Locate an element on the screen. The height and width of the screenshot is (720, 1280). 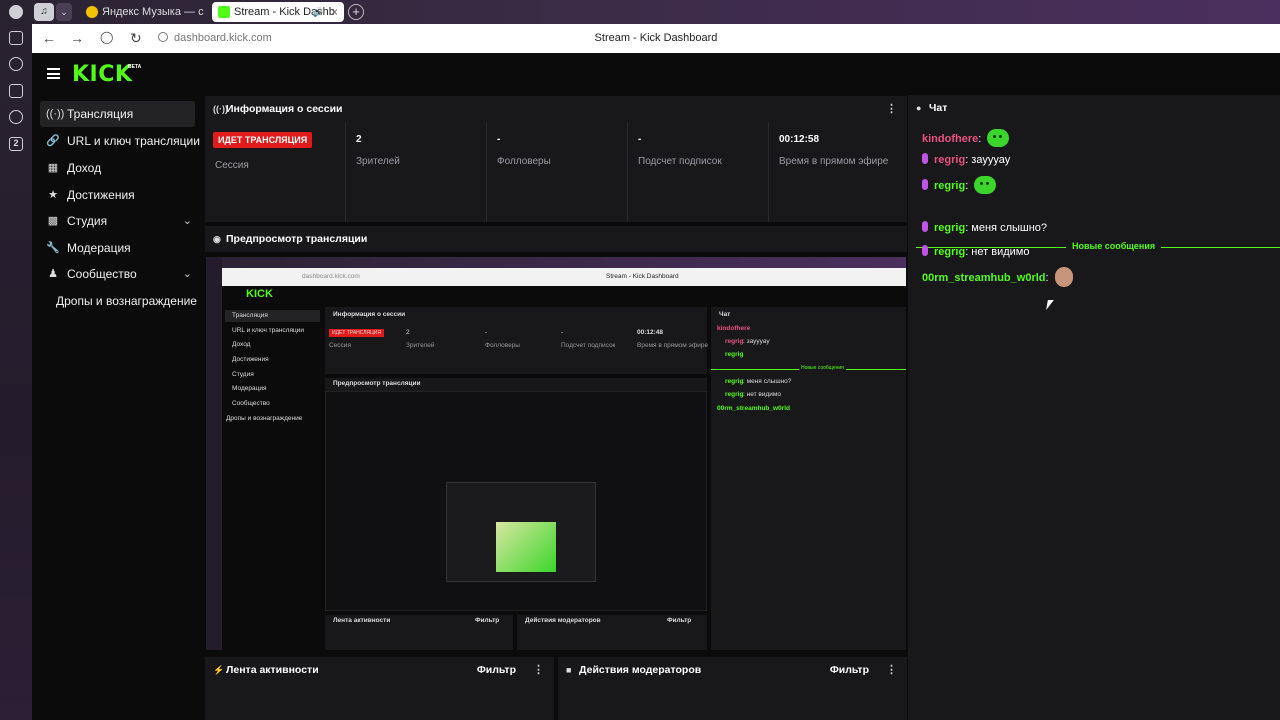
tab-yandex-music: Яндекс Музыка — с is located at coordinates (142, 12).